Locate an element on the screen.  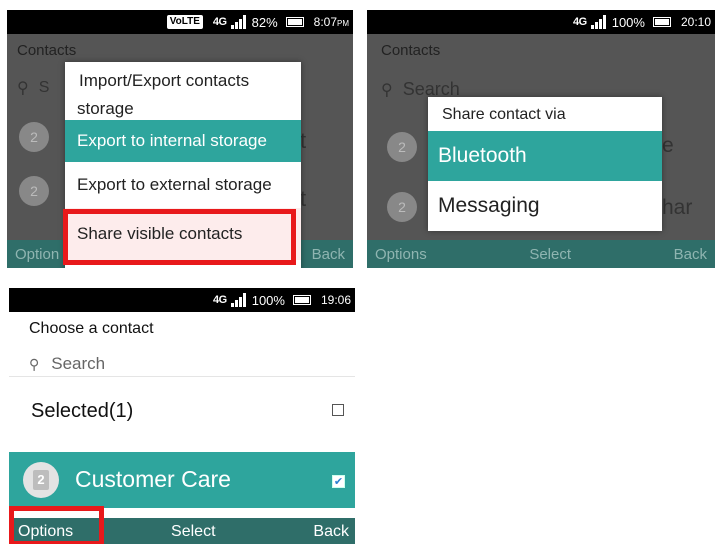
status-bar: VoLTE 4G 82% 8:07PM is located at coordinates (180, 22).